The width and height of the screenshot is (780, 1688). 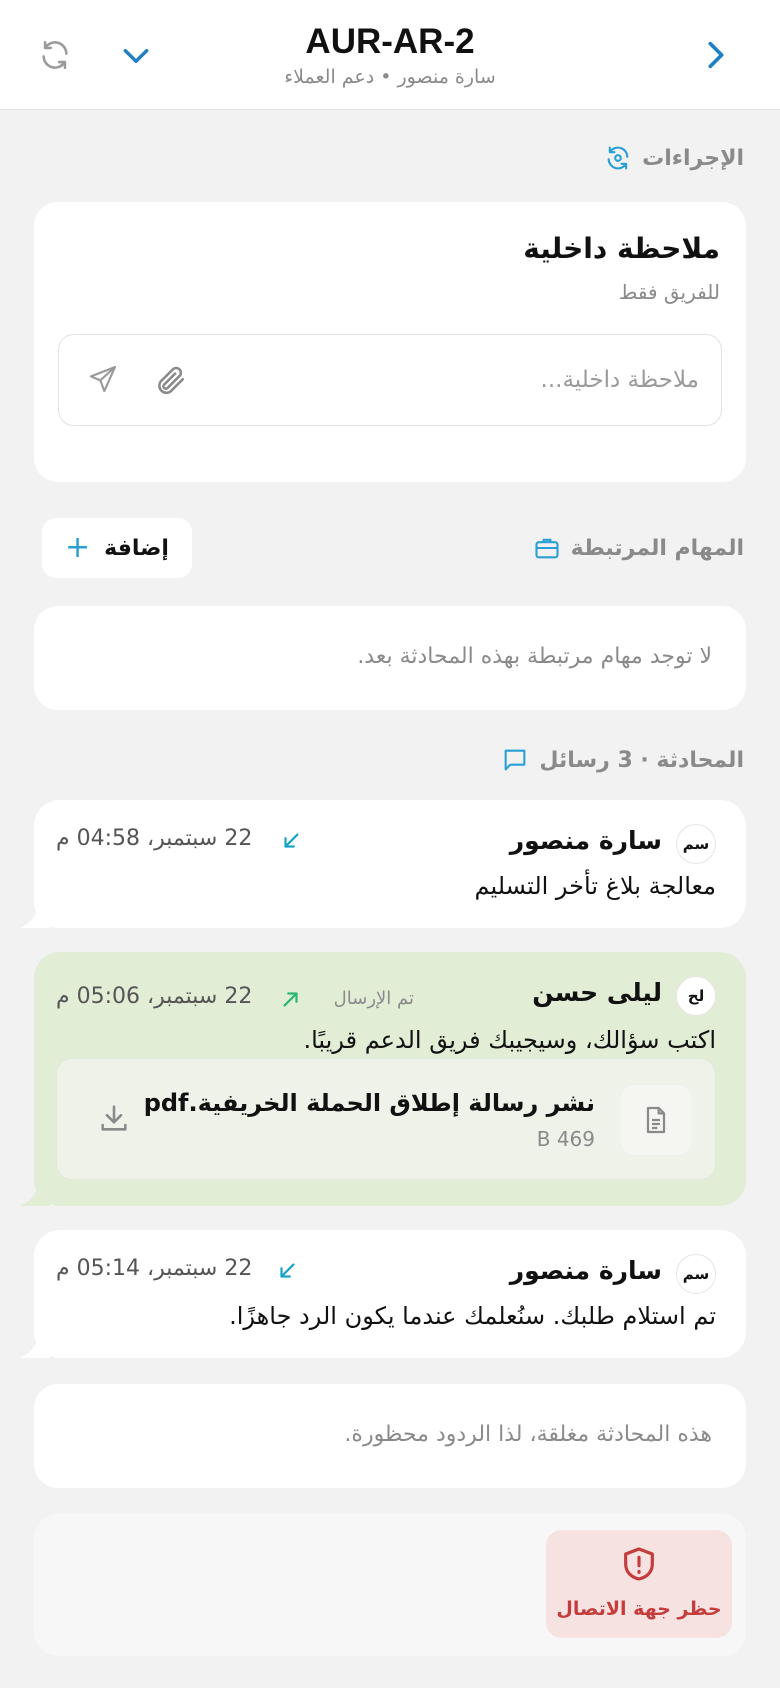 I want to click on internal-note-input, so click(x=479, y=380).